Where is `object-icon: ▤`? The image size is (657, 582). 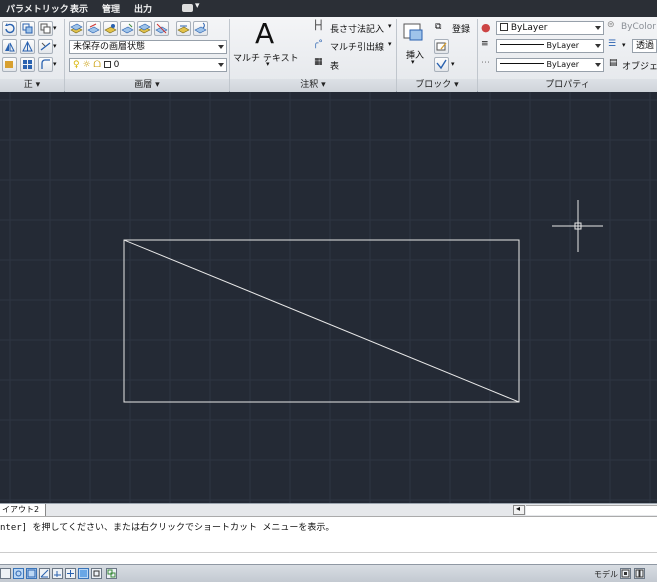
object-icon: ▤ is located at coordinates (613, 63).